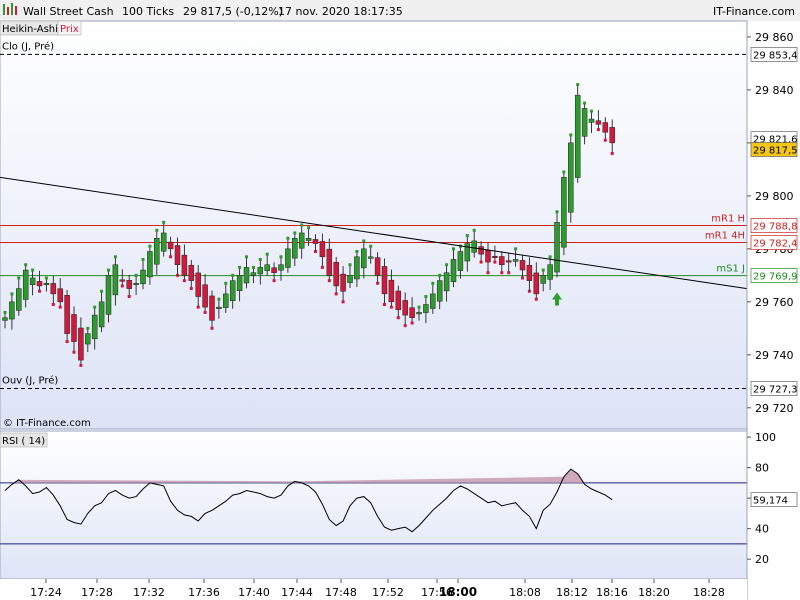 The width and height of the screenshot is (800, 600). What do you see at coordinates (388, 592) in the screenshot?
I see `time-axis-label: 17:52` at bounding box center [388, 592].